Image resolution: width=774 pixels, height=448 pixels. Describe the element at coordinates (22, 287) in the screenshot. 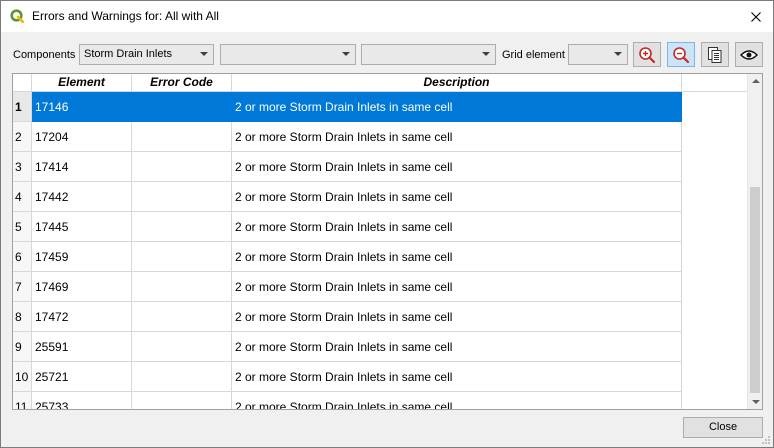

I see `row-header: 7` at that location.